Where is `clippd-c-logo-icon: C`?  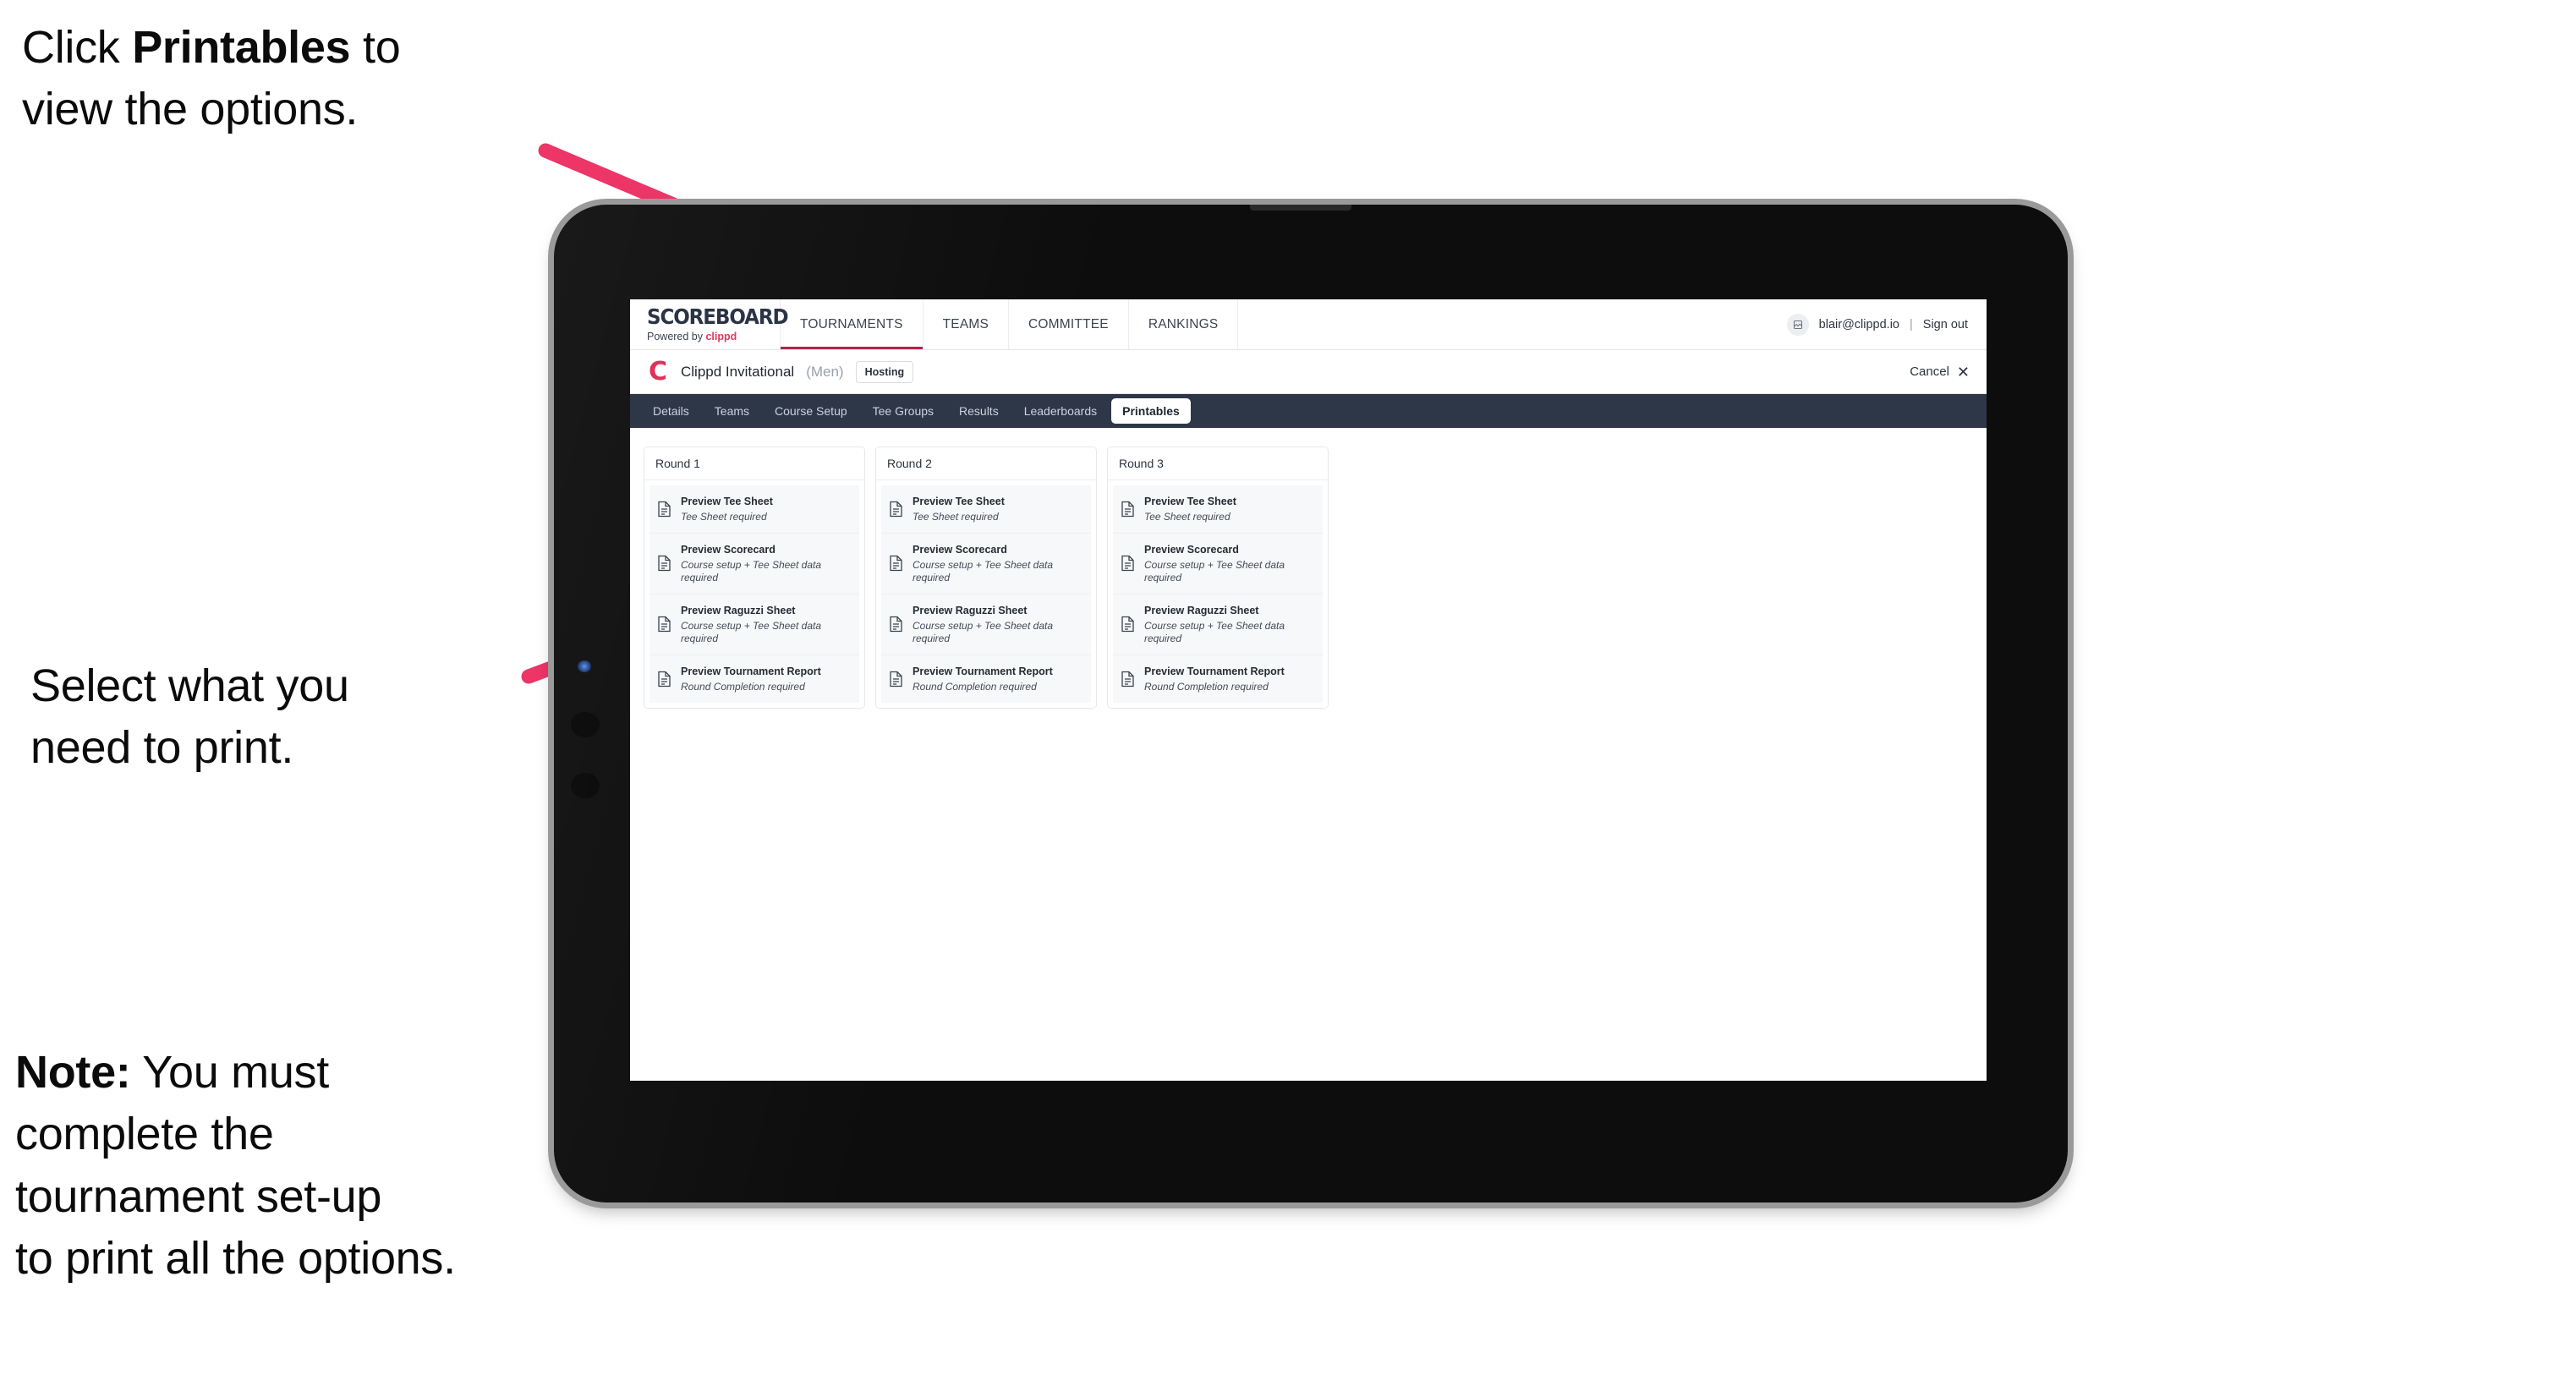
clippd-c-logo-icon: C is located at coordinates (658, 371).